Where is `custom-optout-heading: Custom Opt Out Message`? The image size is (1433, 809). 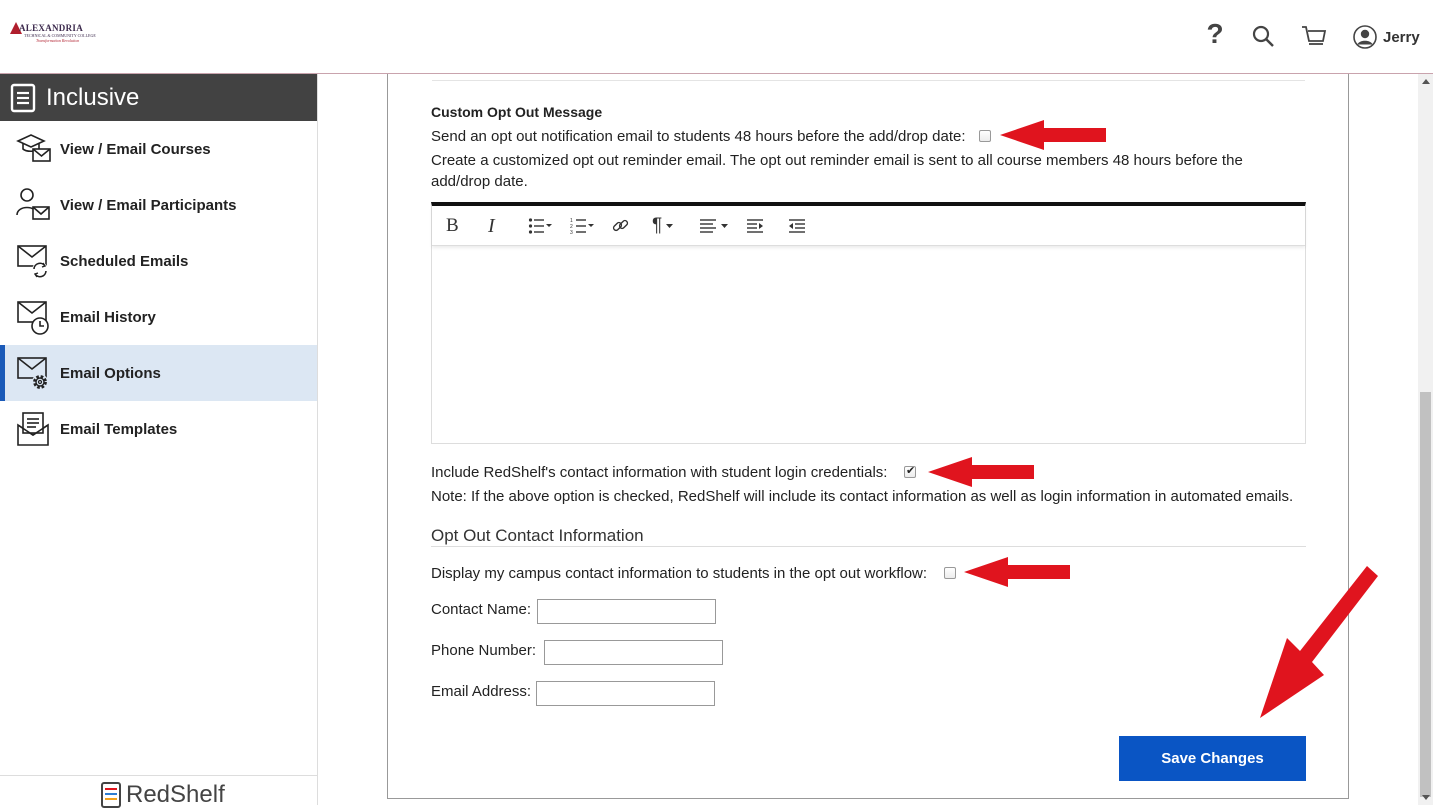 custom-optout-heading: Custom Opt Out Message is located at coordinates (517, 112).